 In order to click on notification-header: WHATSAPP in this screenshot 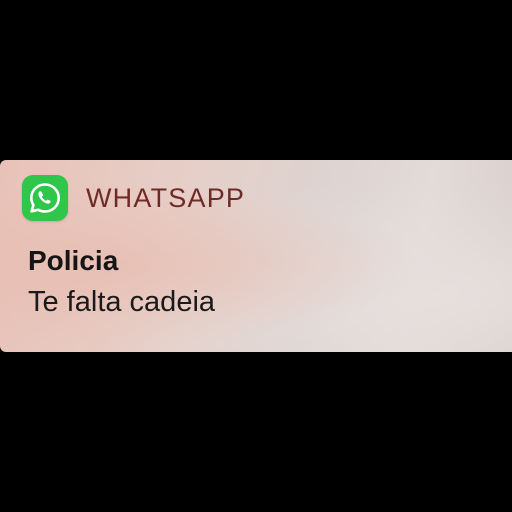, I will do `click(134, 198)`.